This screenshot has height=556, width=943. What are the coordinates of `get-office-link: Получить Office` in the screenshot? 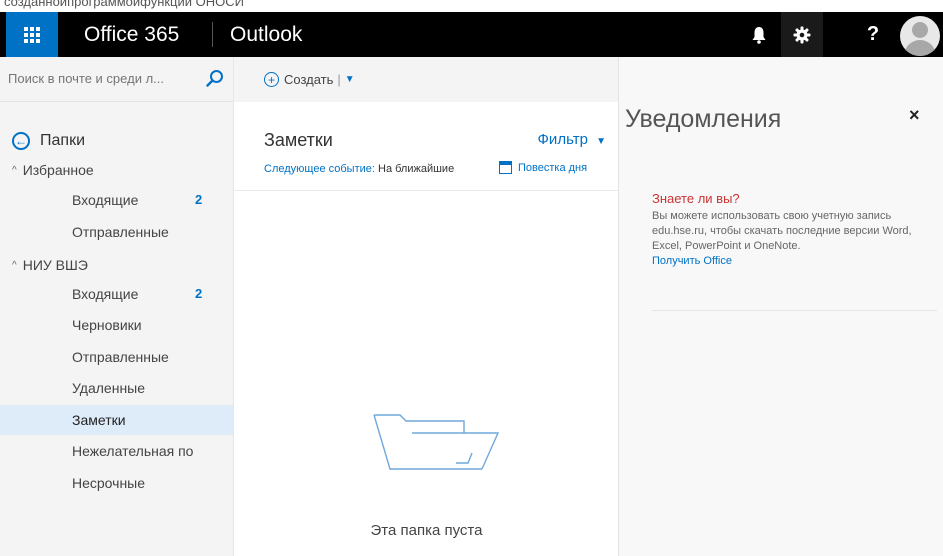 It's located at (797, 261).